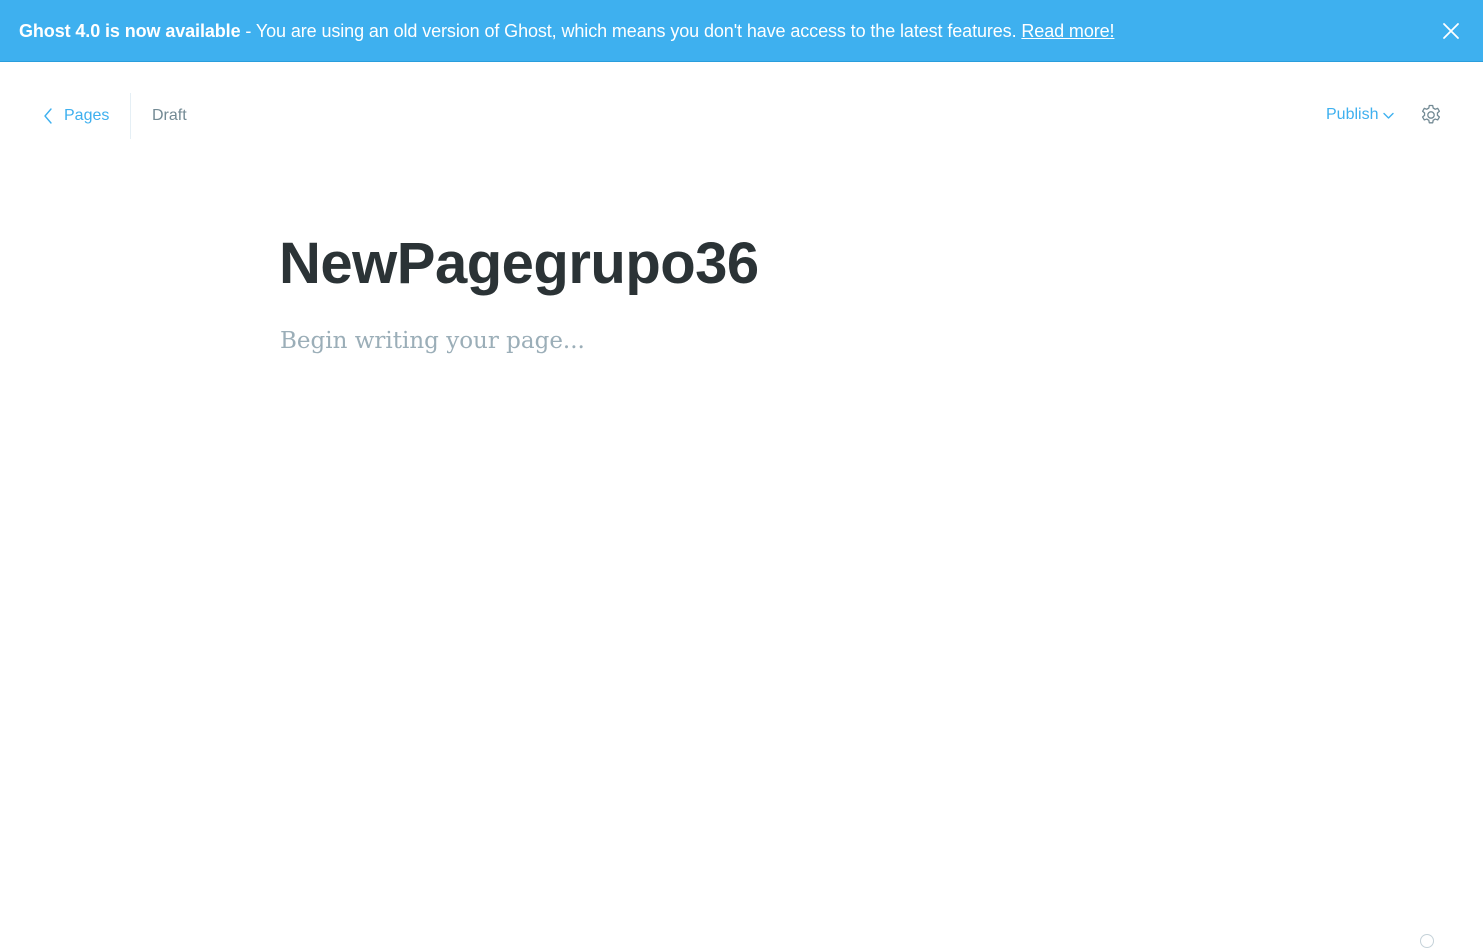  I want to click on chevron-down-icon, so click(1389, 115).